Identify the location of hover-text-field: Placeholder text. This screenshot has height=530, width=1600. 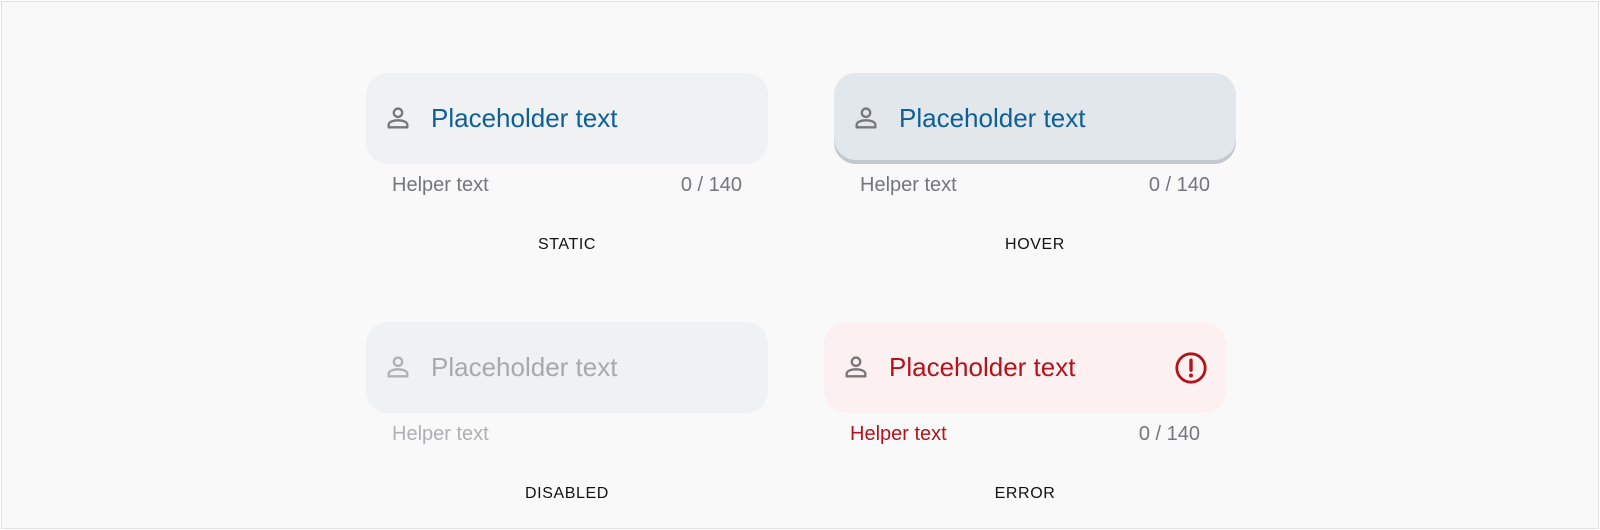
(1035, 118).